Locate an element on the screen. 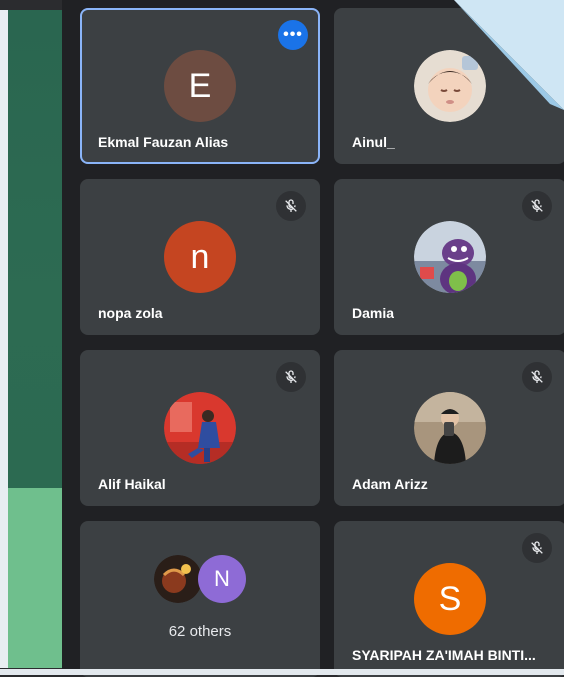 Image resolution: width=564 pixels, height=677 pixels. purple-dinosaur-photo-icon is located at coordinates (450, 257).